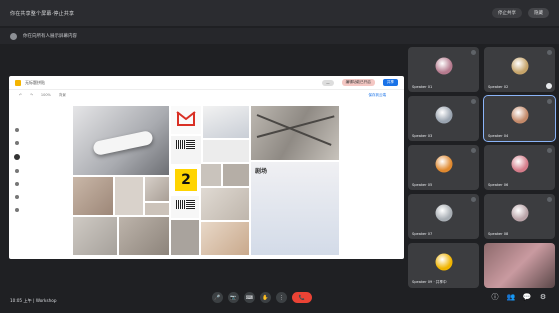 This screenshot has width=559, height=313. I want to click on chat-icon: 💬, so click(527, 297).